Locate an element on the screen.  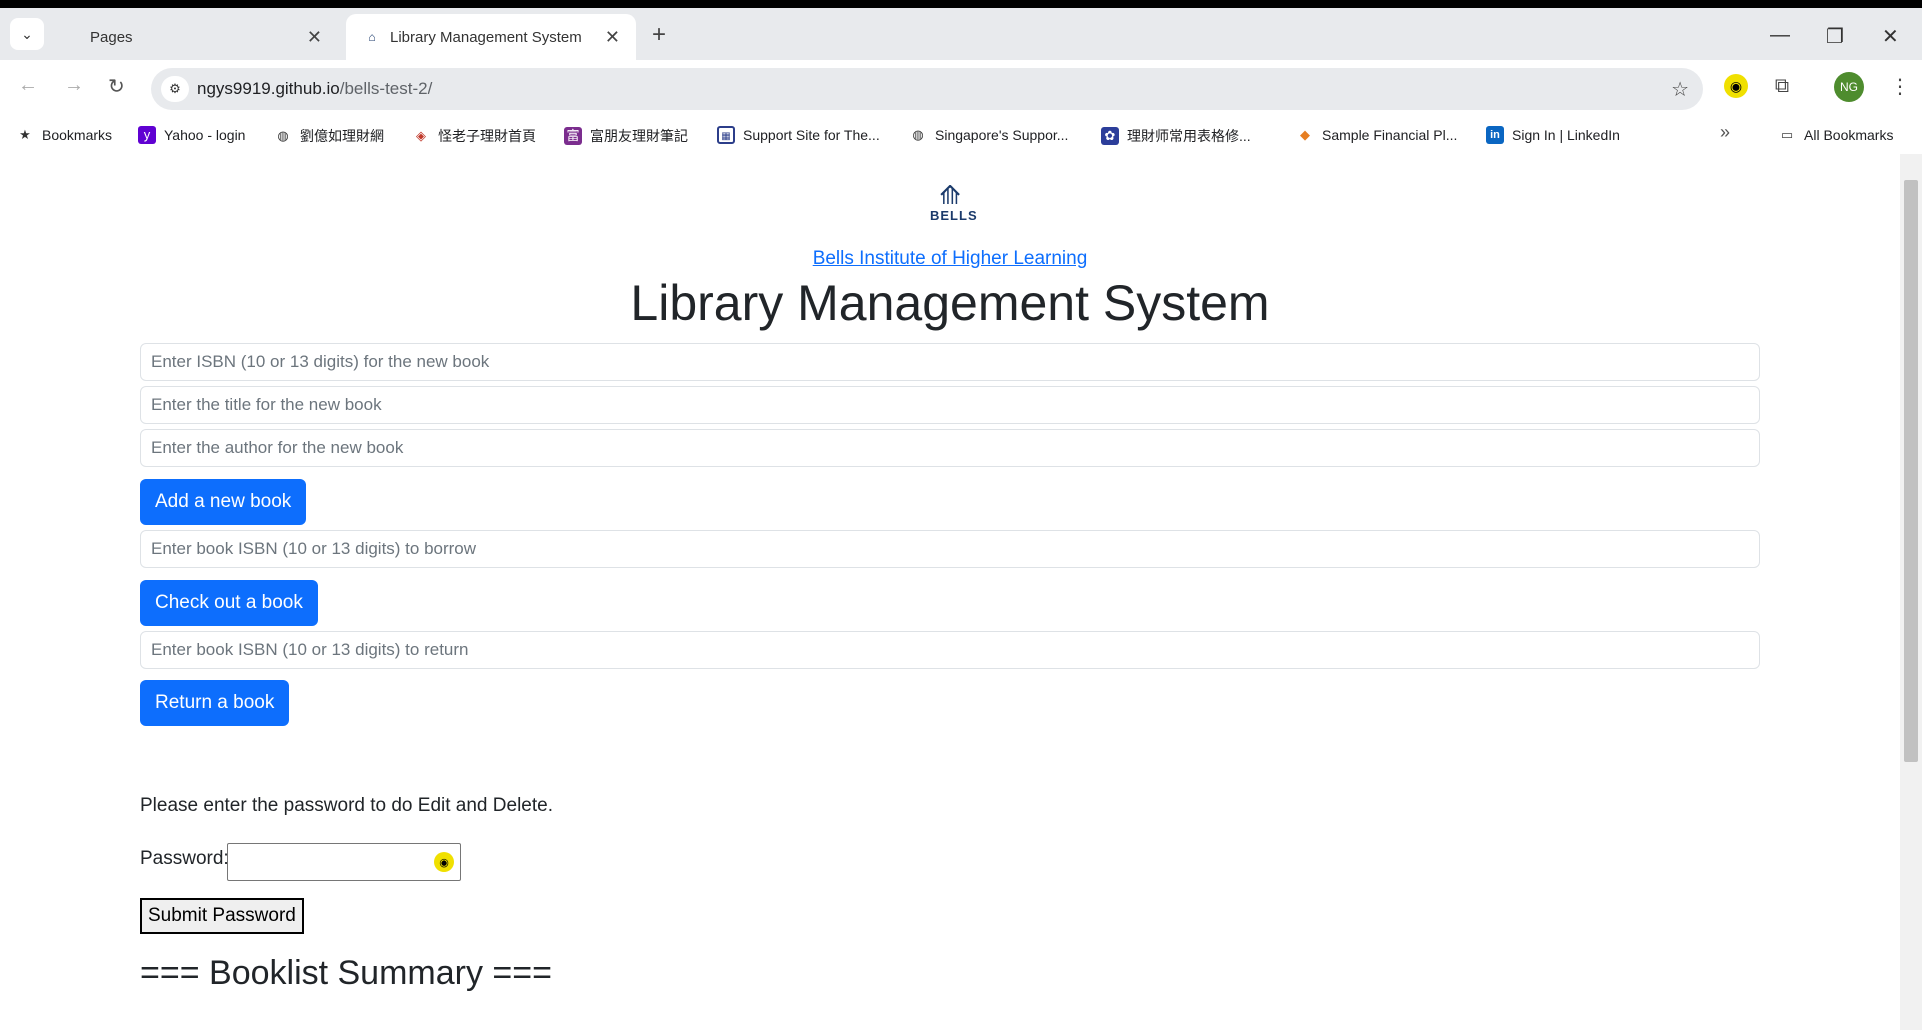
add-book-button: Add a new book is located at coordinates (223, 502).